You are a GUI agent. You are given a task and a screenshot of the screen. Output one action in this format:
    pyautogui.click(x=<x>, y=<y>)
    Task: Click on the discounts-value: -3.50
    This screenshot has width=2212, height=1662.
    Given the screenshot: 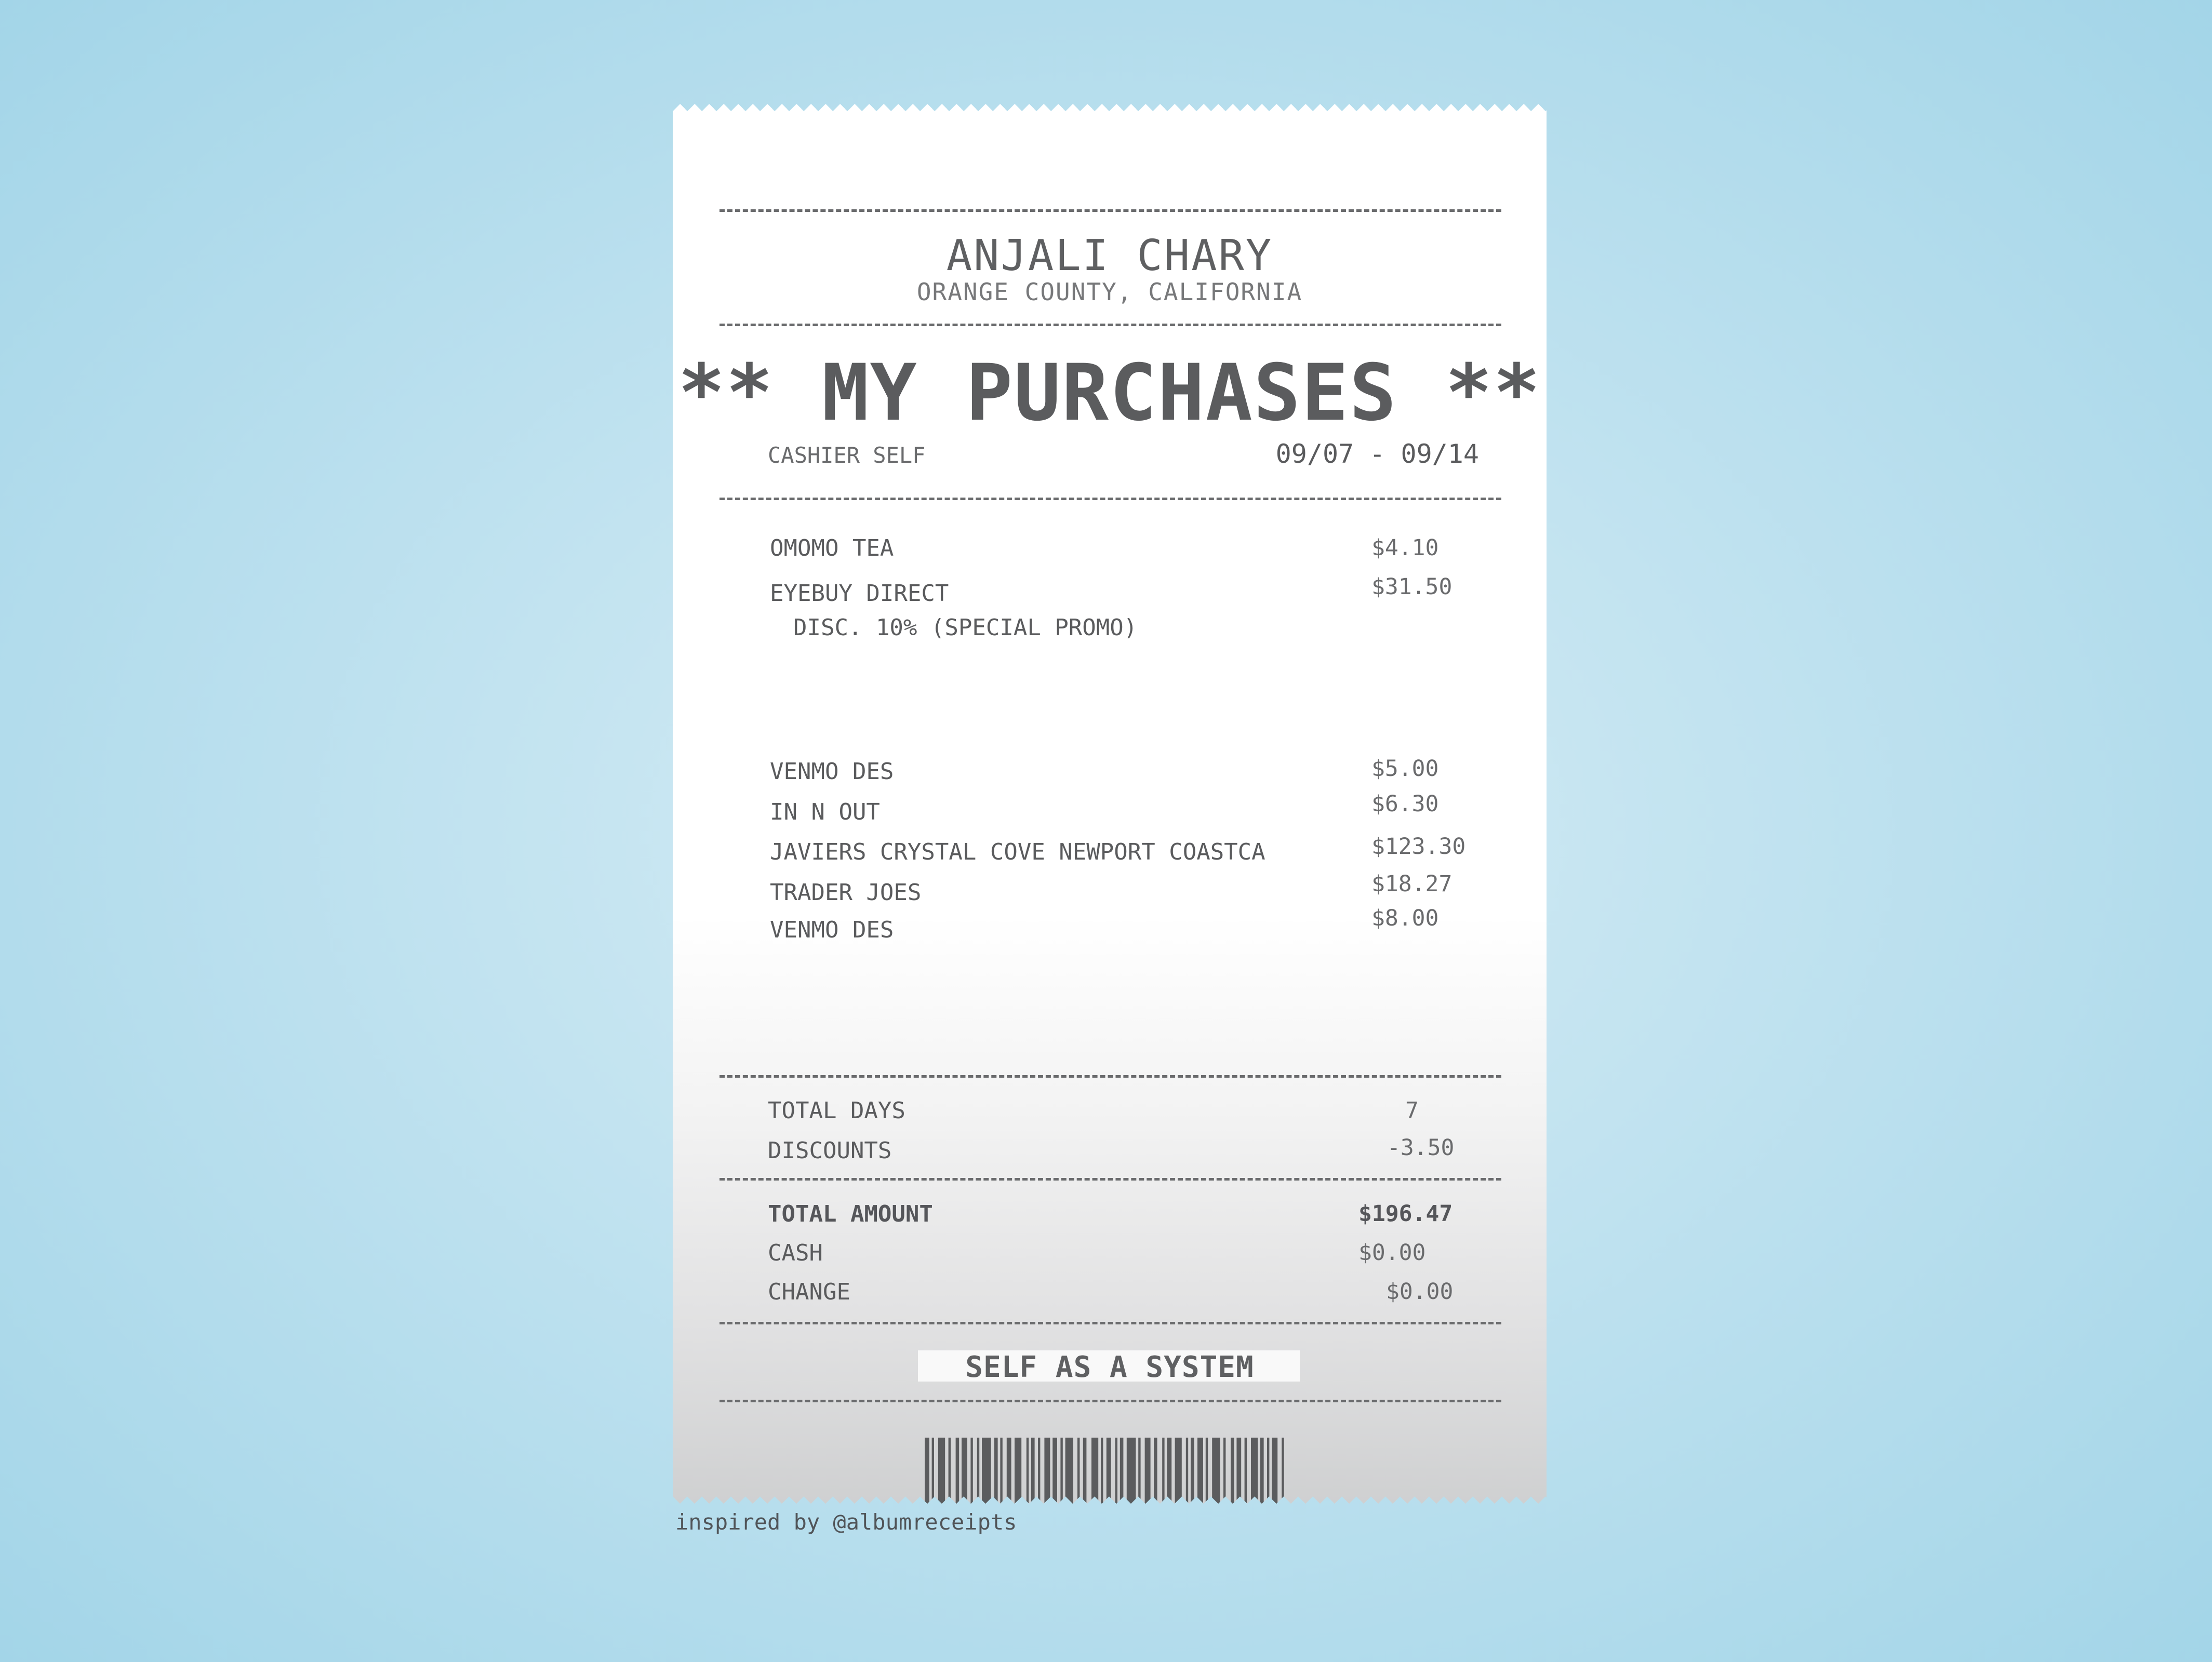 What is the action you would take?
    pyautogui.click(x=1421, y=1148)
    